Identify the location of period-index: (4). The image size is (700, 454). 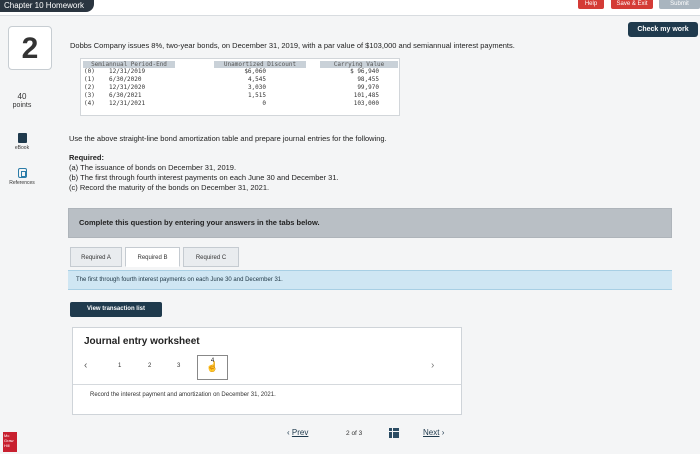
(89, 103).